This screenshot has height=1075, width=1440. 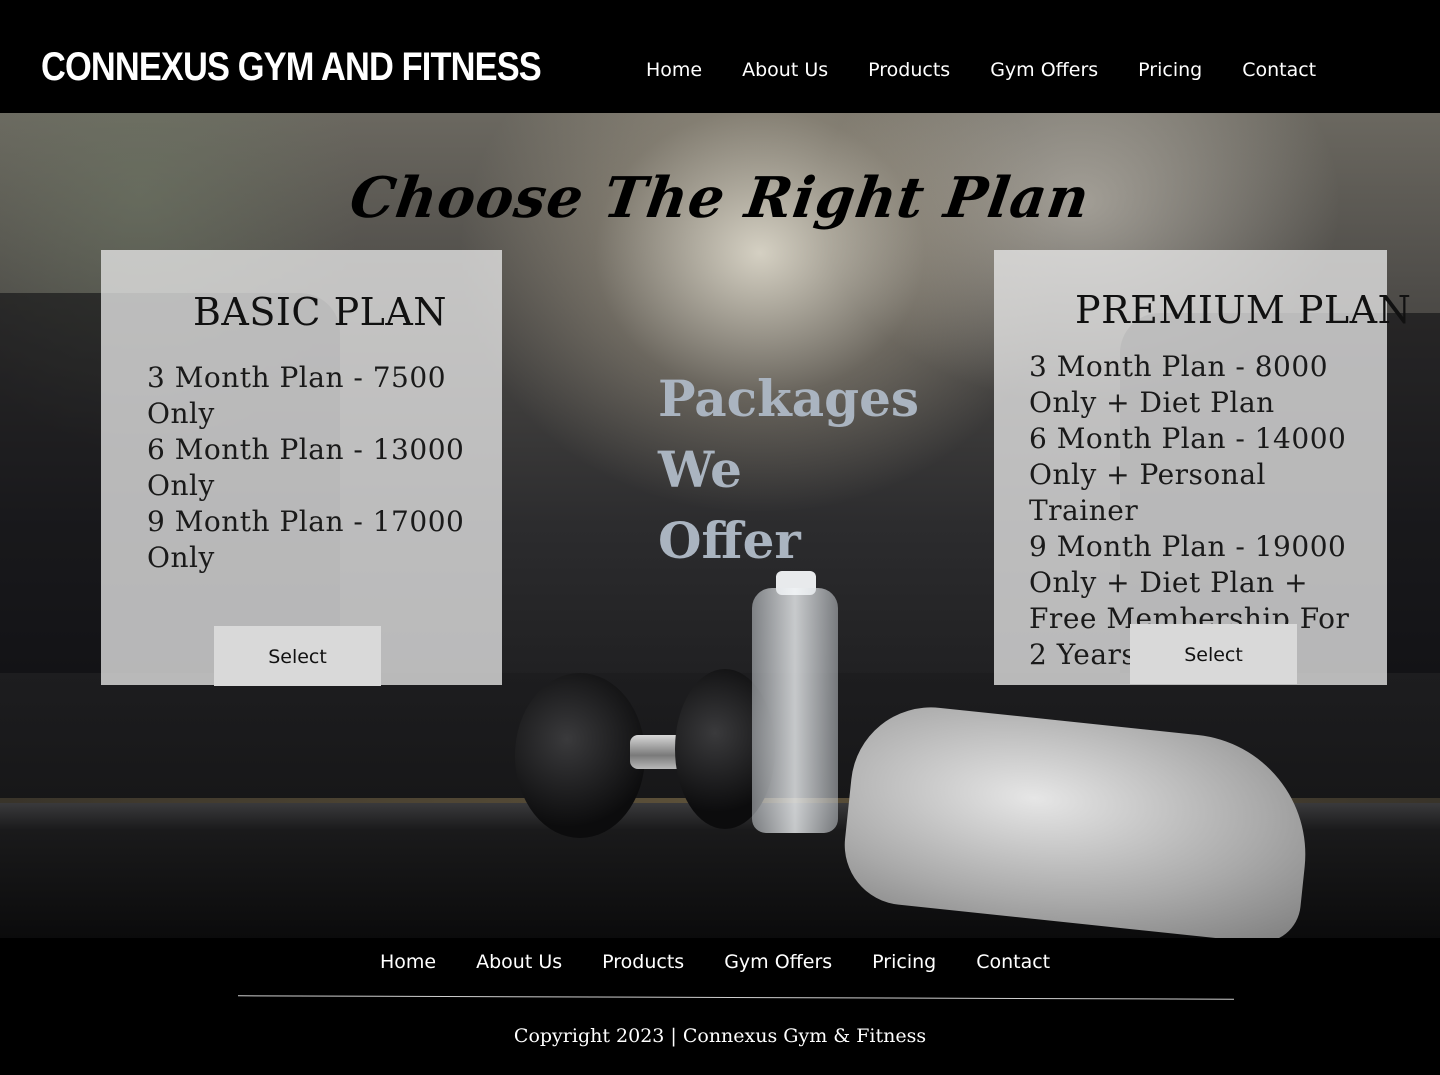 I want to click on footer-home-link: Home, so click(x=408, y=962).